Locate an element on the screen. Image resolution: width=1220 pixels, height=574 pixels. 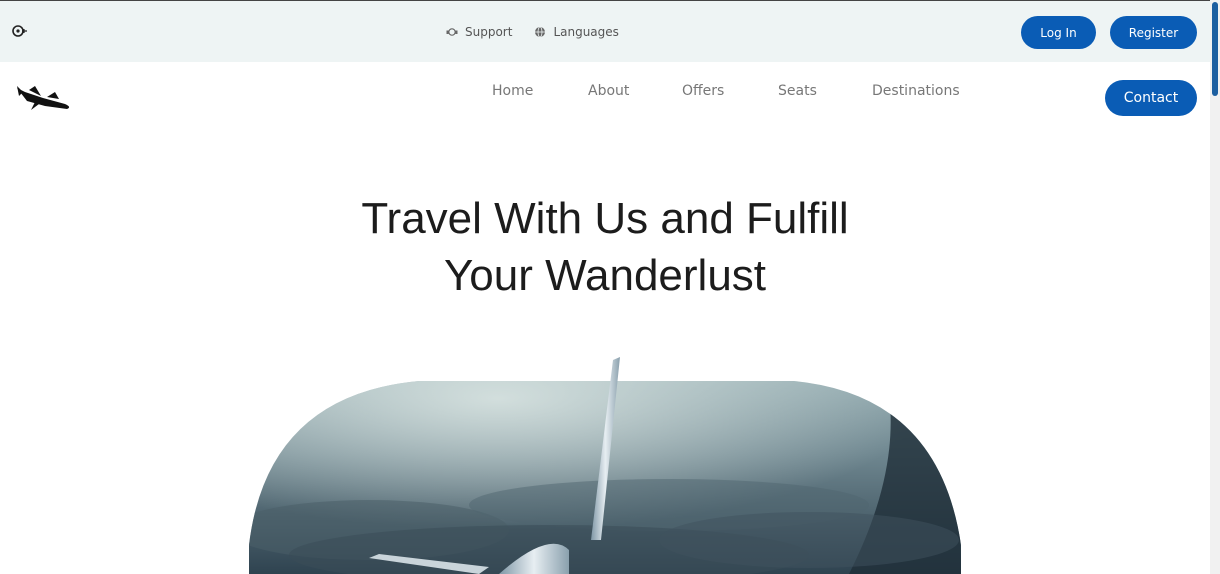
register-button: Register is located at coordinates (1153, 32).